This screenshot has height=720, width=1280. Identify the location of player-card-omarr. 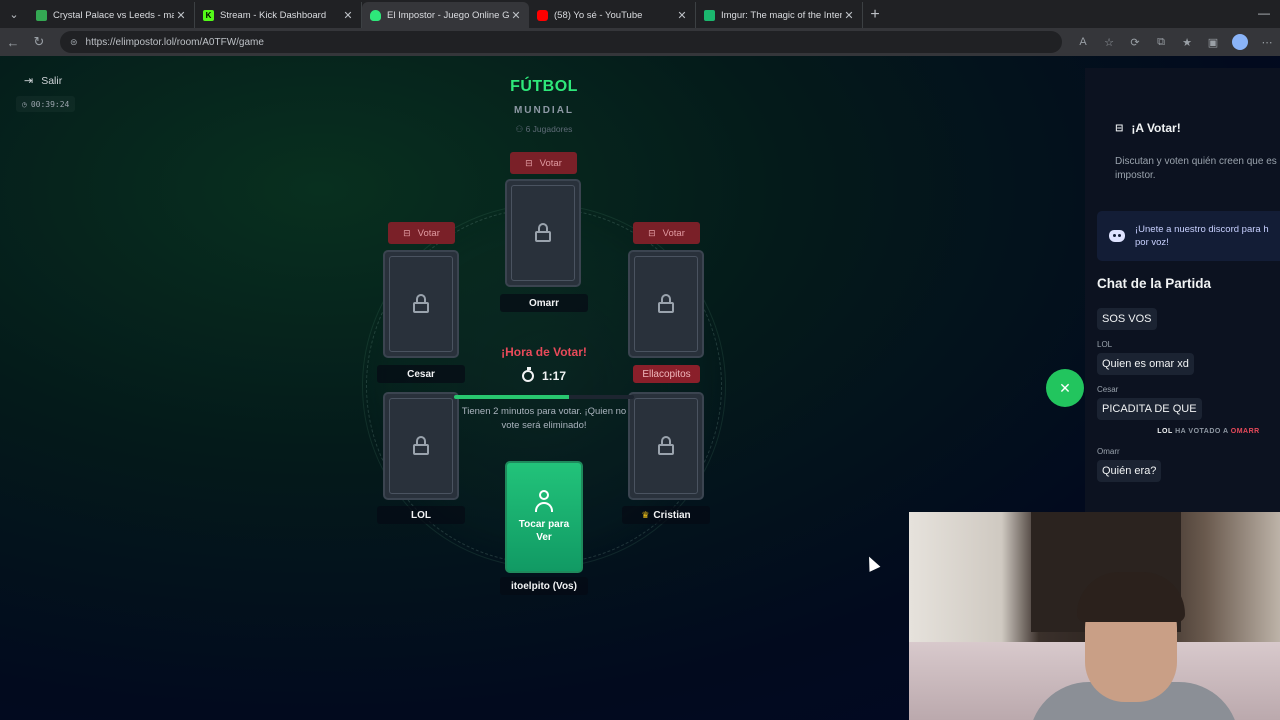
(543, 233).